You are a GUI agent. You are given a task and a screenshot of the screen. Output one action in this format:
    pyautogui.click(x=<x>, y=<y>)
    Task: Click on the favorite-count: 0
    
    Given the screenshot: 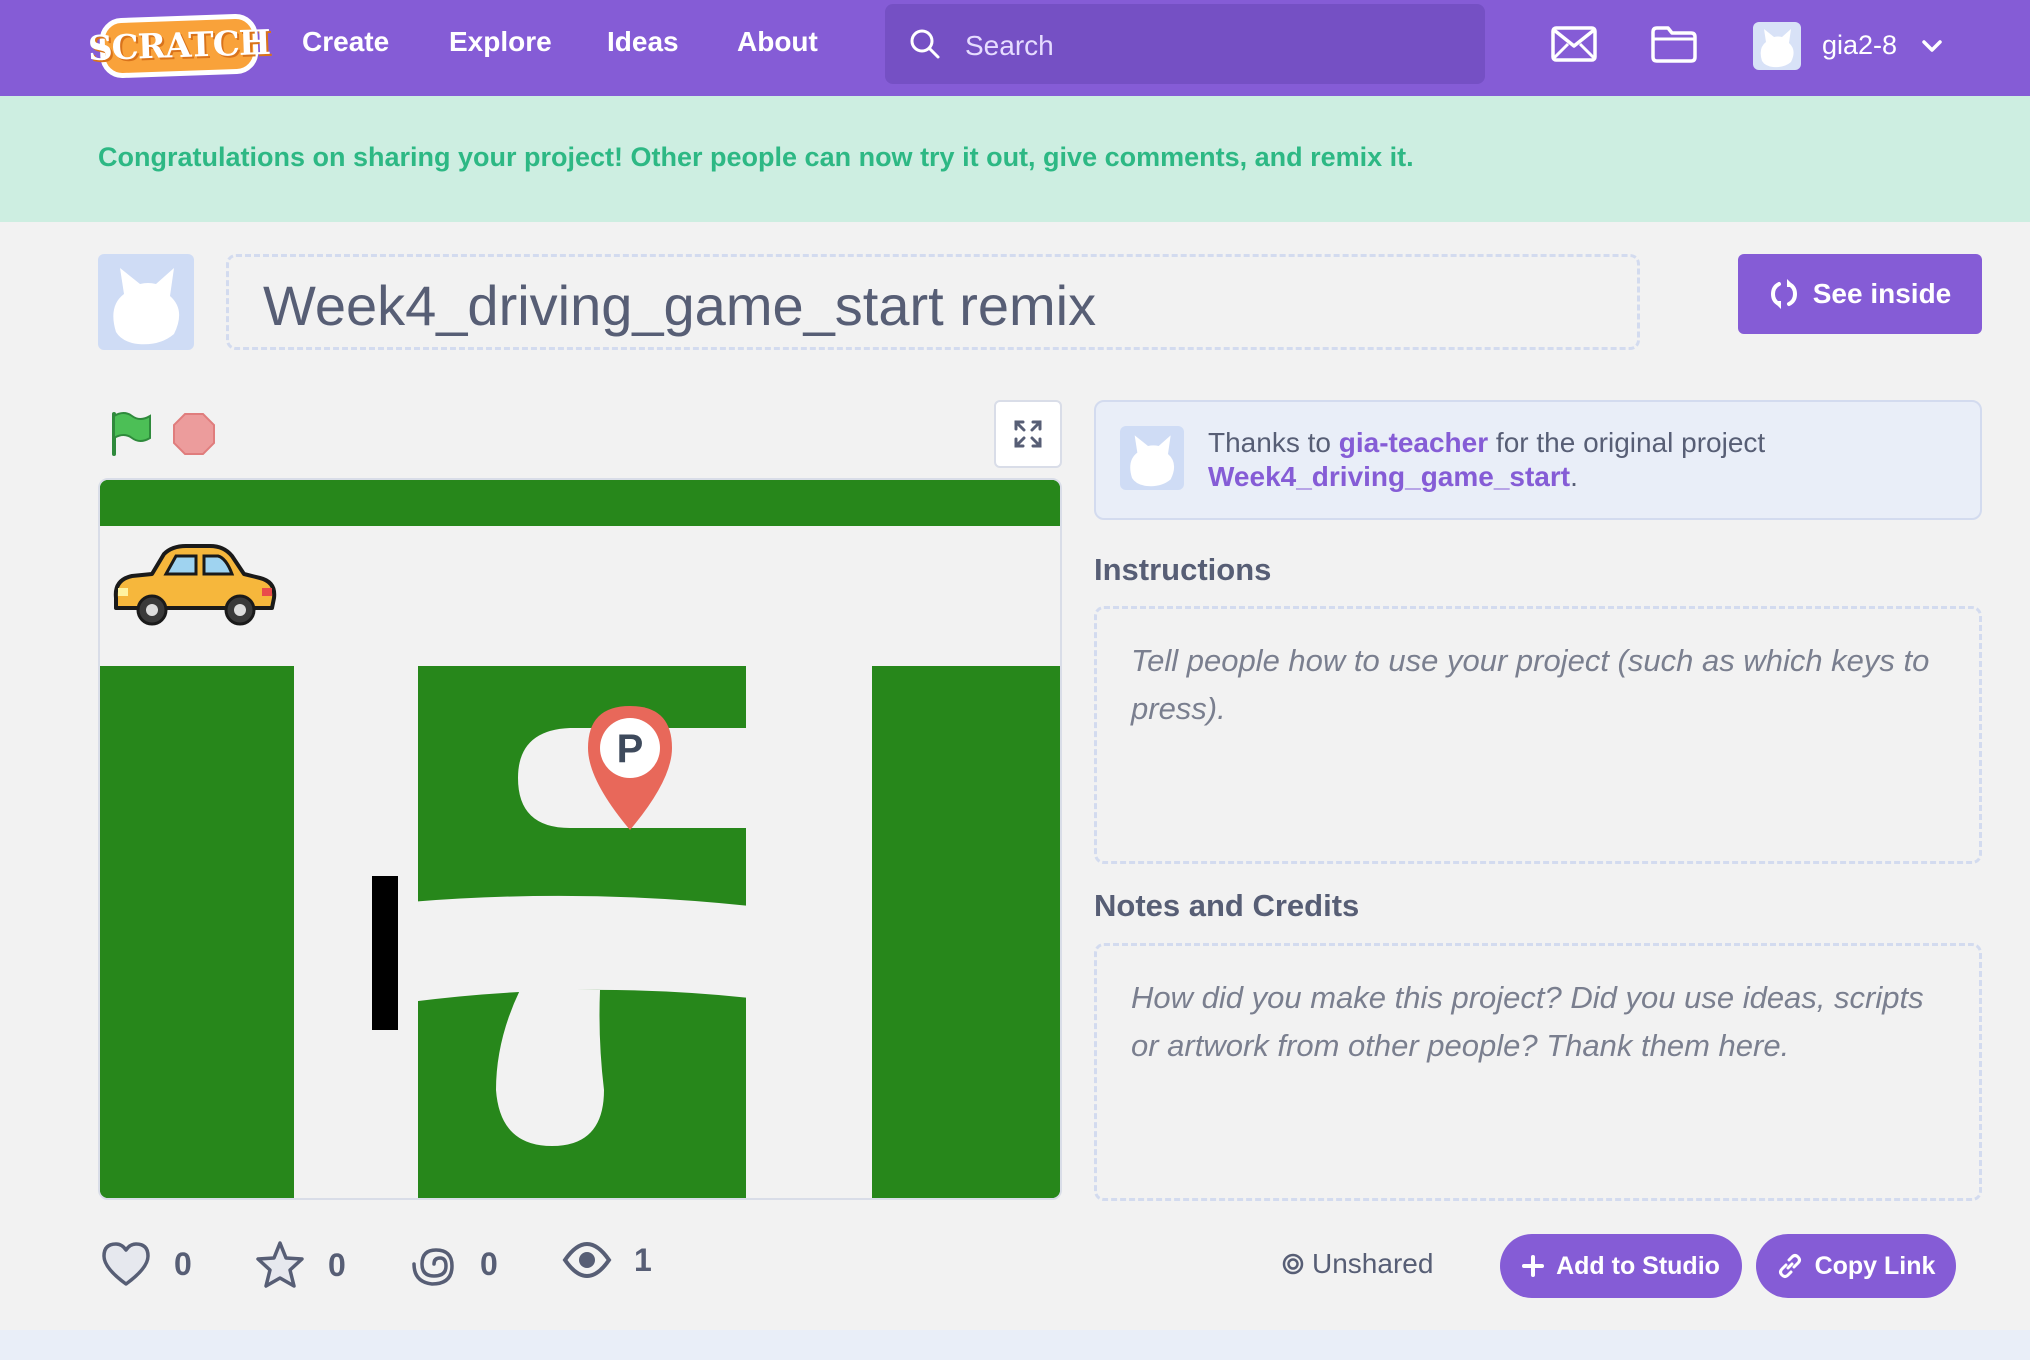 What is the action you would take?
    pyautogui.click(x=337, y=1264)
    